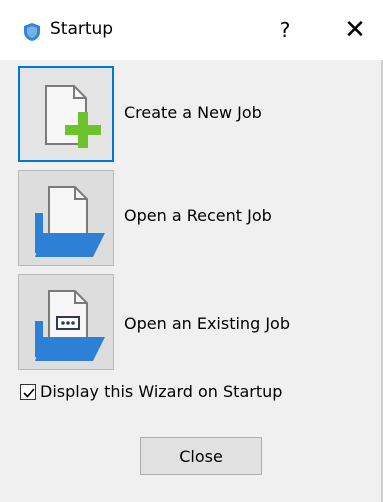  Describe the element at coordinates (193, 112) in the screenshot. I see `create-new-job-label: Create a New Job` at that location.